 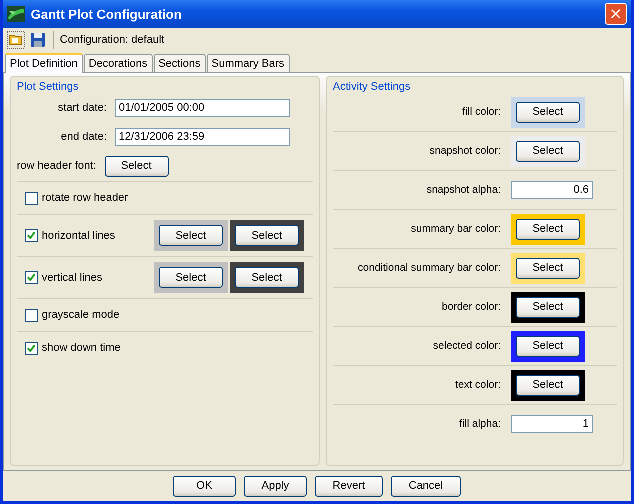 What do you see at coordinates (16, 14) in the screenshot?
I see `app-icon` at bounding box center [16, 14].